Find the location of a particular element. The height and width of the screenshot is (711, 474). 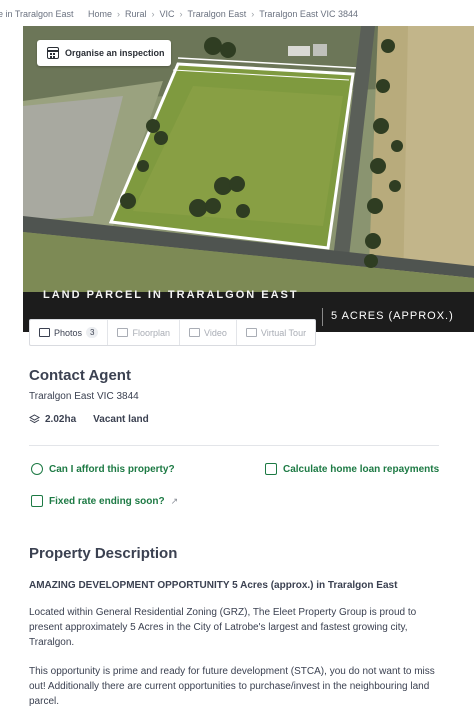

property-type: Vacant land is located at coordinates (121, 419).